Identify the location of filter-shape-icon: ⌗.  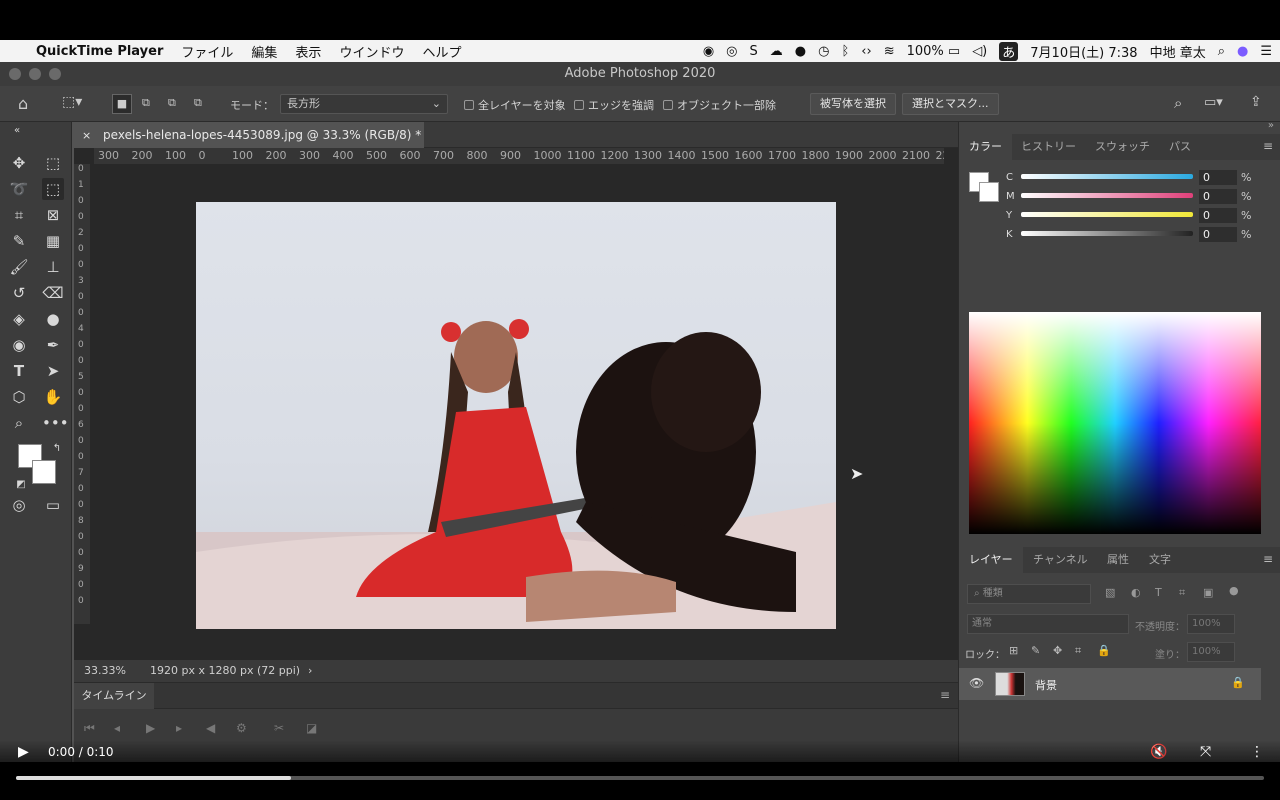
(1182, 593).